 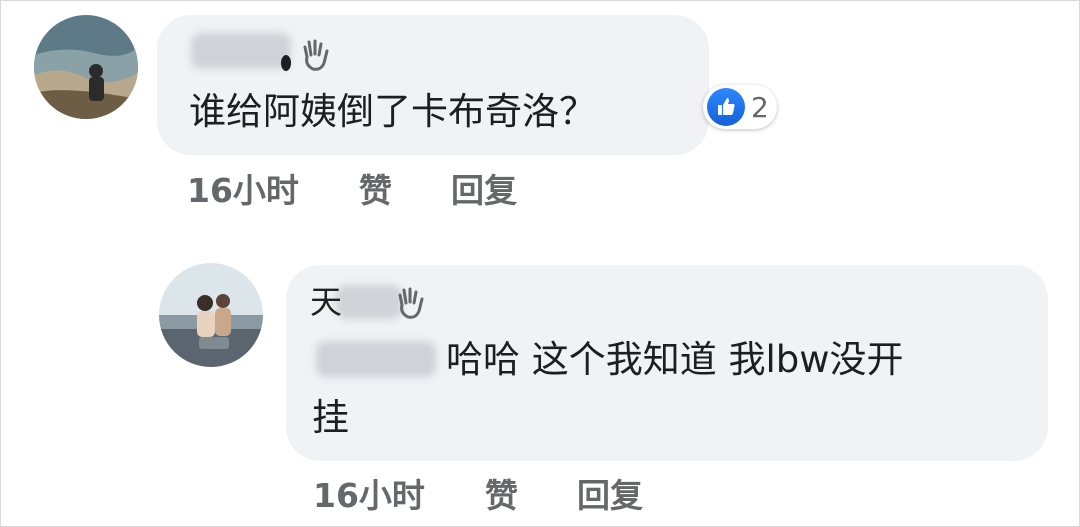 What do you see at coordinates (241, 51) in the screenshot?
I see `author-name-redacted` at bounding box center [241, 51].